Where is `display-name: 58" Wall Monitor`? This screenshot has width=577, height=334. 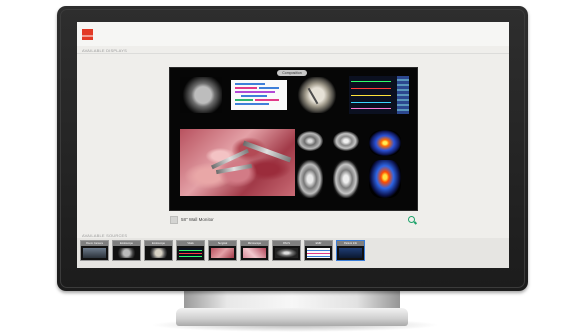 display-name: 58" Wall Monitor is located at coordinates (197, 219).